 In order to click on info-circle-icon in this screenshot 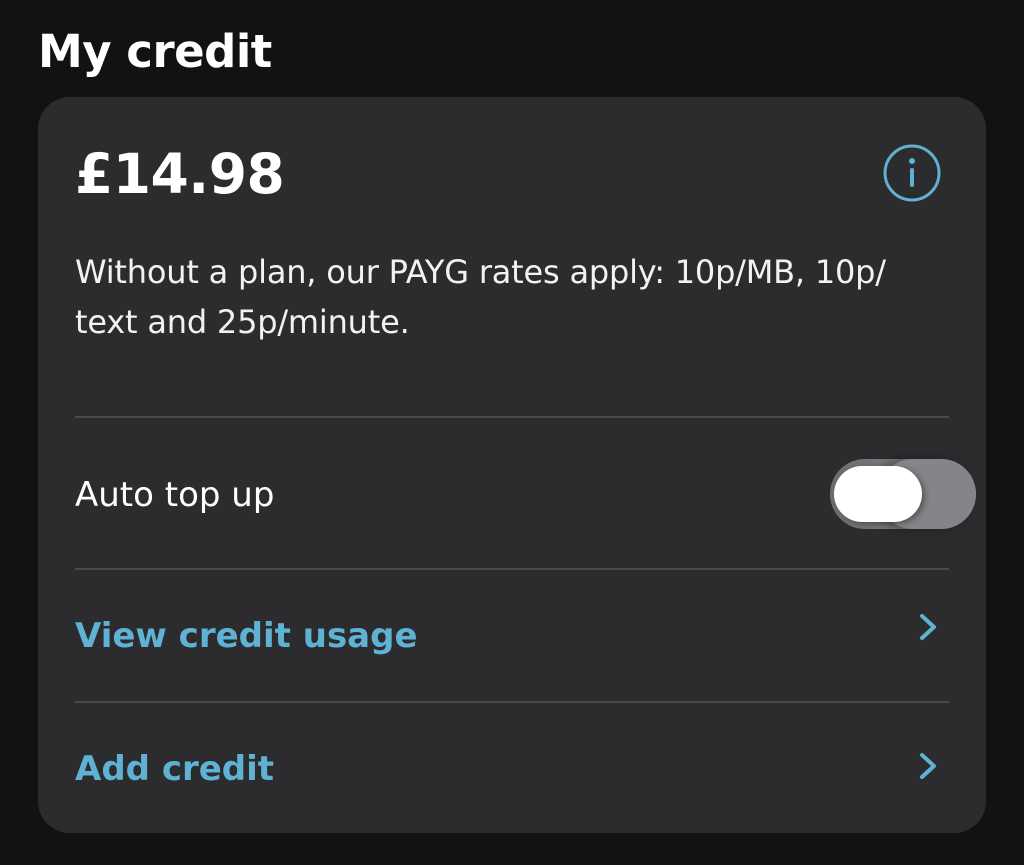, I will do `click(912, 173)`.